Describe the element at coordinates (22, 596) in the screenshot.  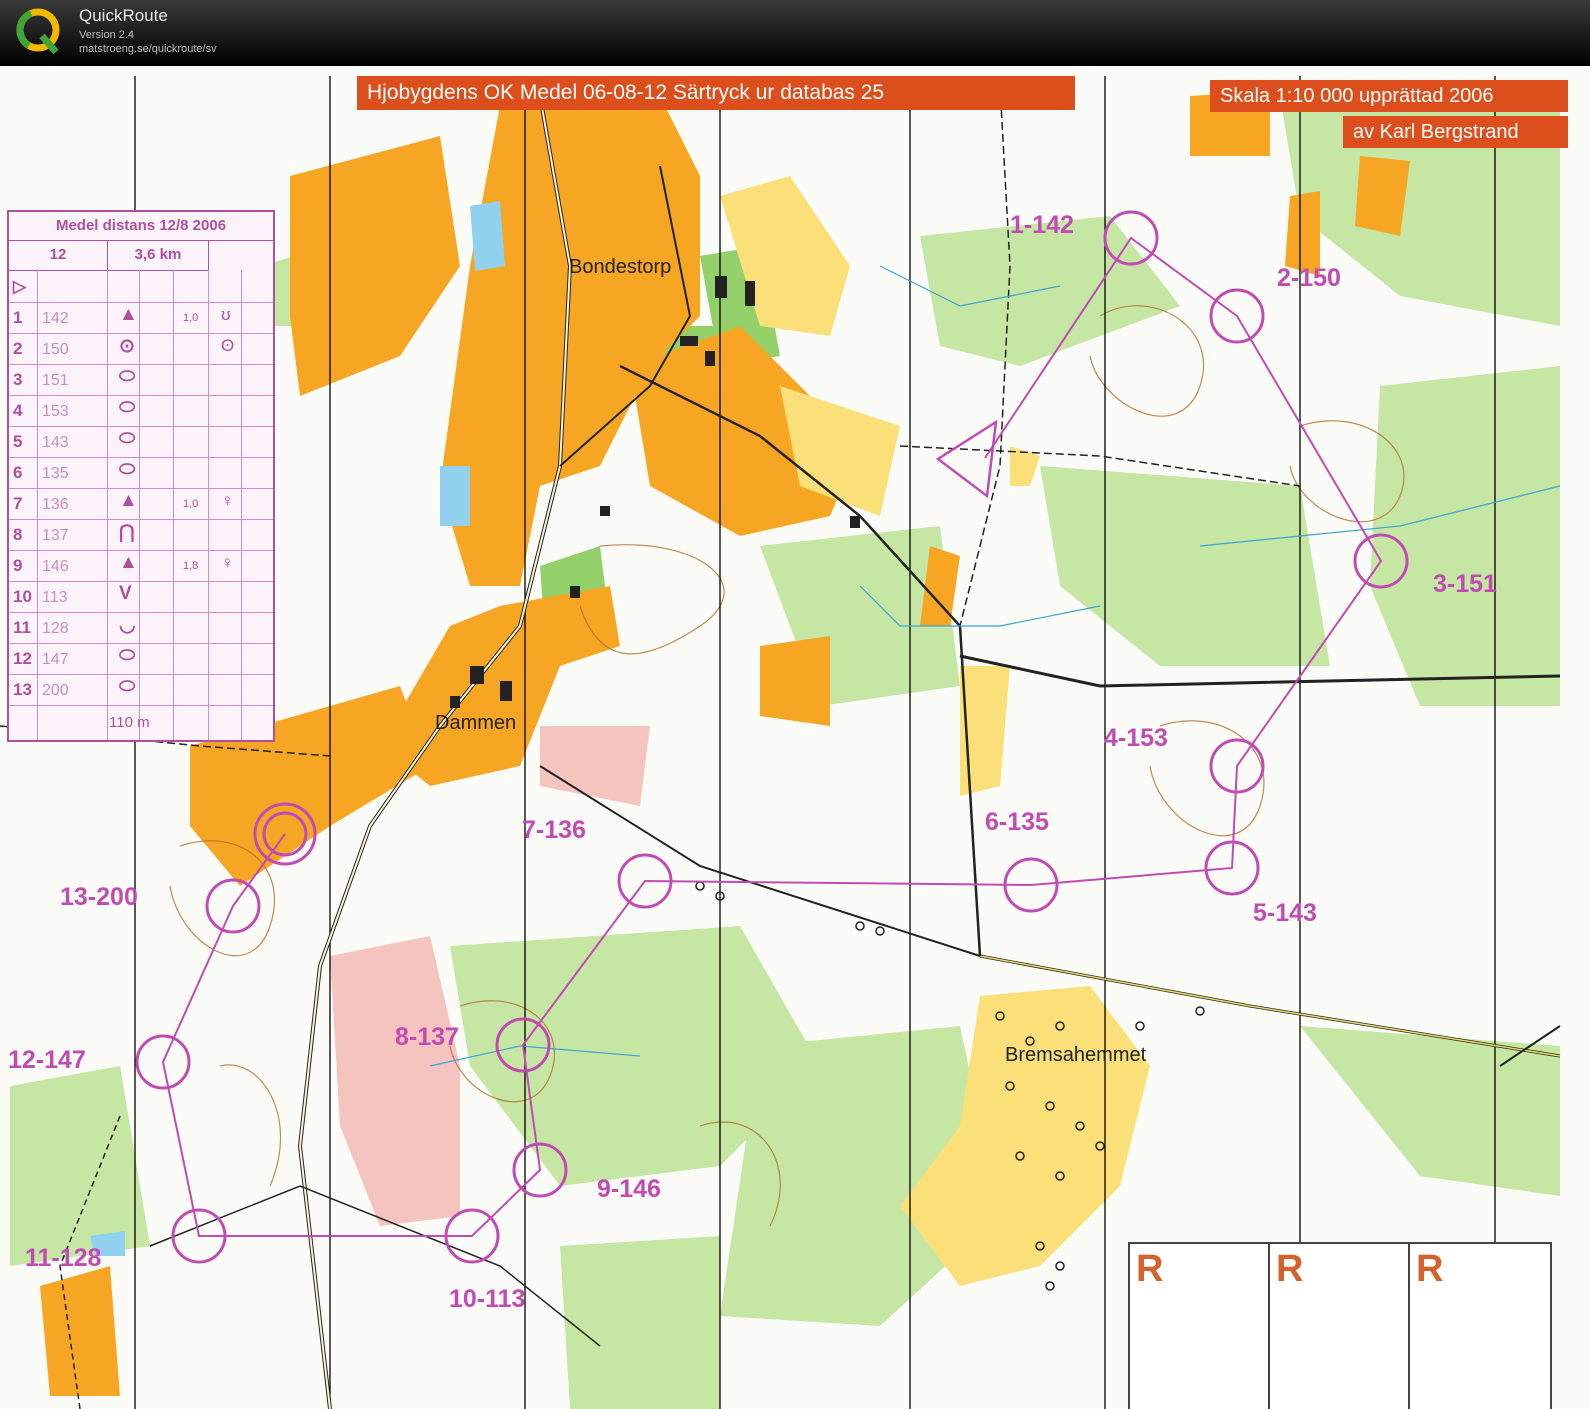
I see `control-row-number: 10` at that location.